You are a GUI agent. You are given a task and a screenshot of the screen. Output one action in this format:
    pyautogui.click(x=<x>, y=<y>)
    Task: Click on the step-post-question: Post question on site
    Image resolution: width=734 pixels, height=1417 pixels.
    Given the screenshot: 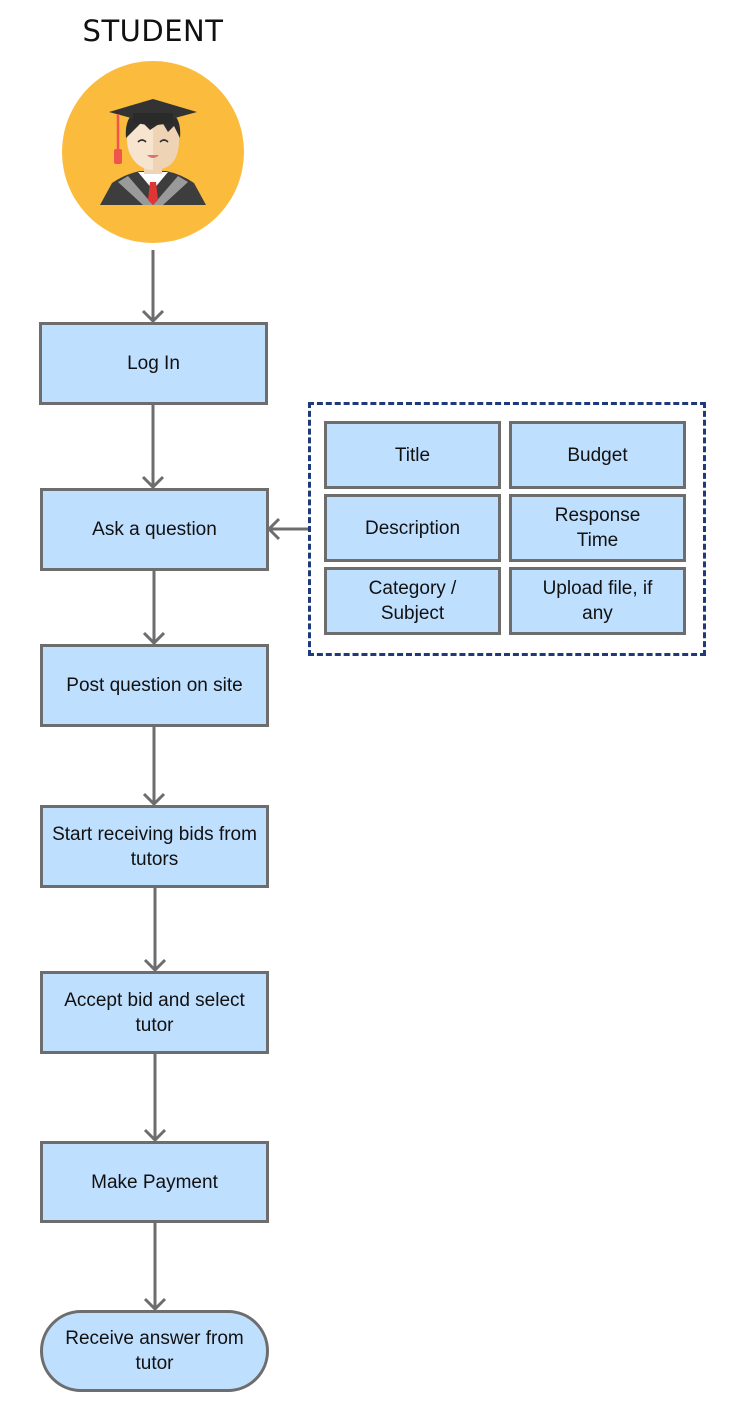 What is the action you would take?
    pyautogui.click(x=154, y=685)
    